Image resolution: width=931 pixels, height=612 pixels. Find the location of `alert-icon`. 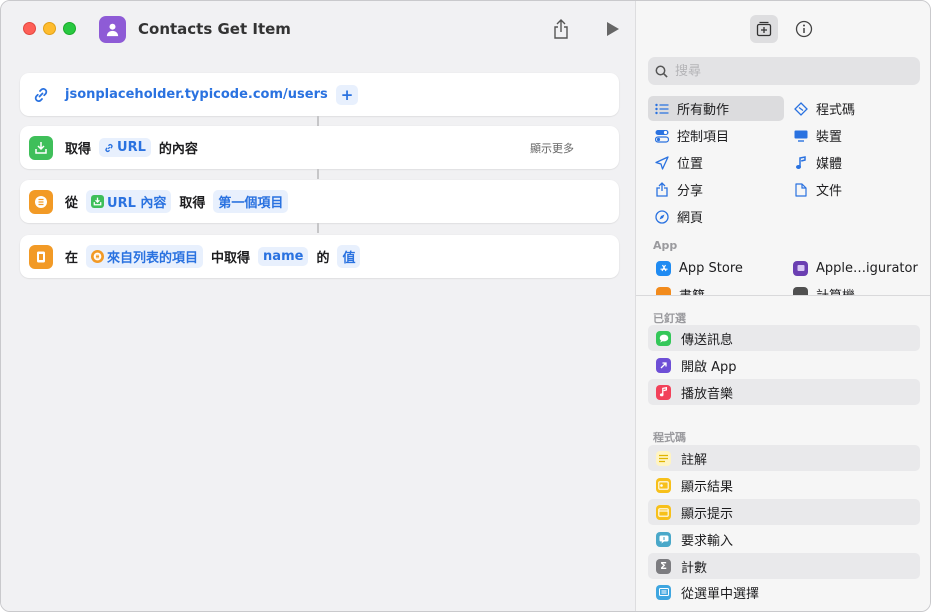

alert-icon is located at coordinates (663, 512).